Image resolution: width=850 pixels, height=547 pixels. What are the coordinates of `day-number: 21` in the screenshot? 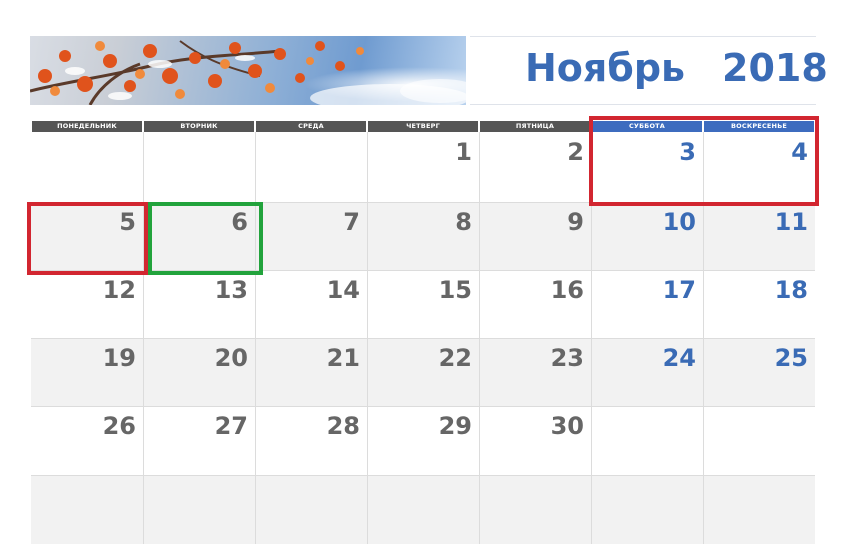 It's located at (343, 358).